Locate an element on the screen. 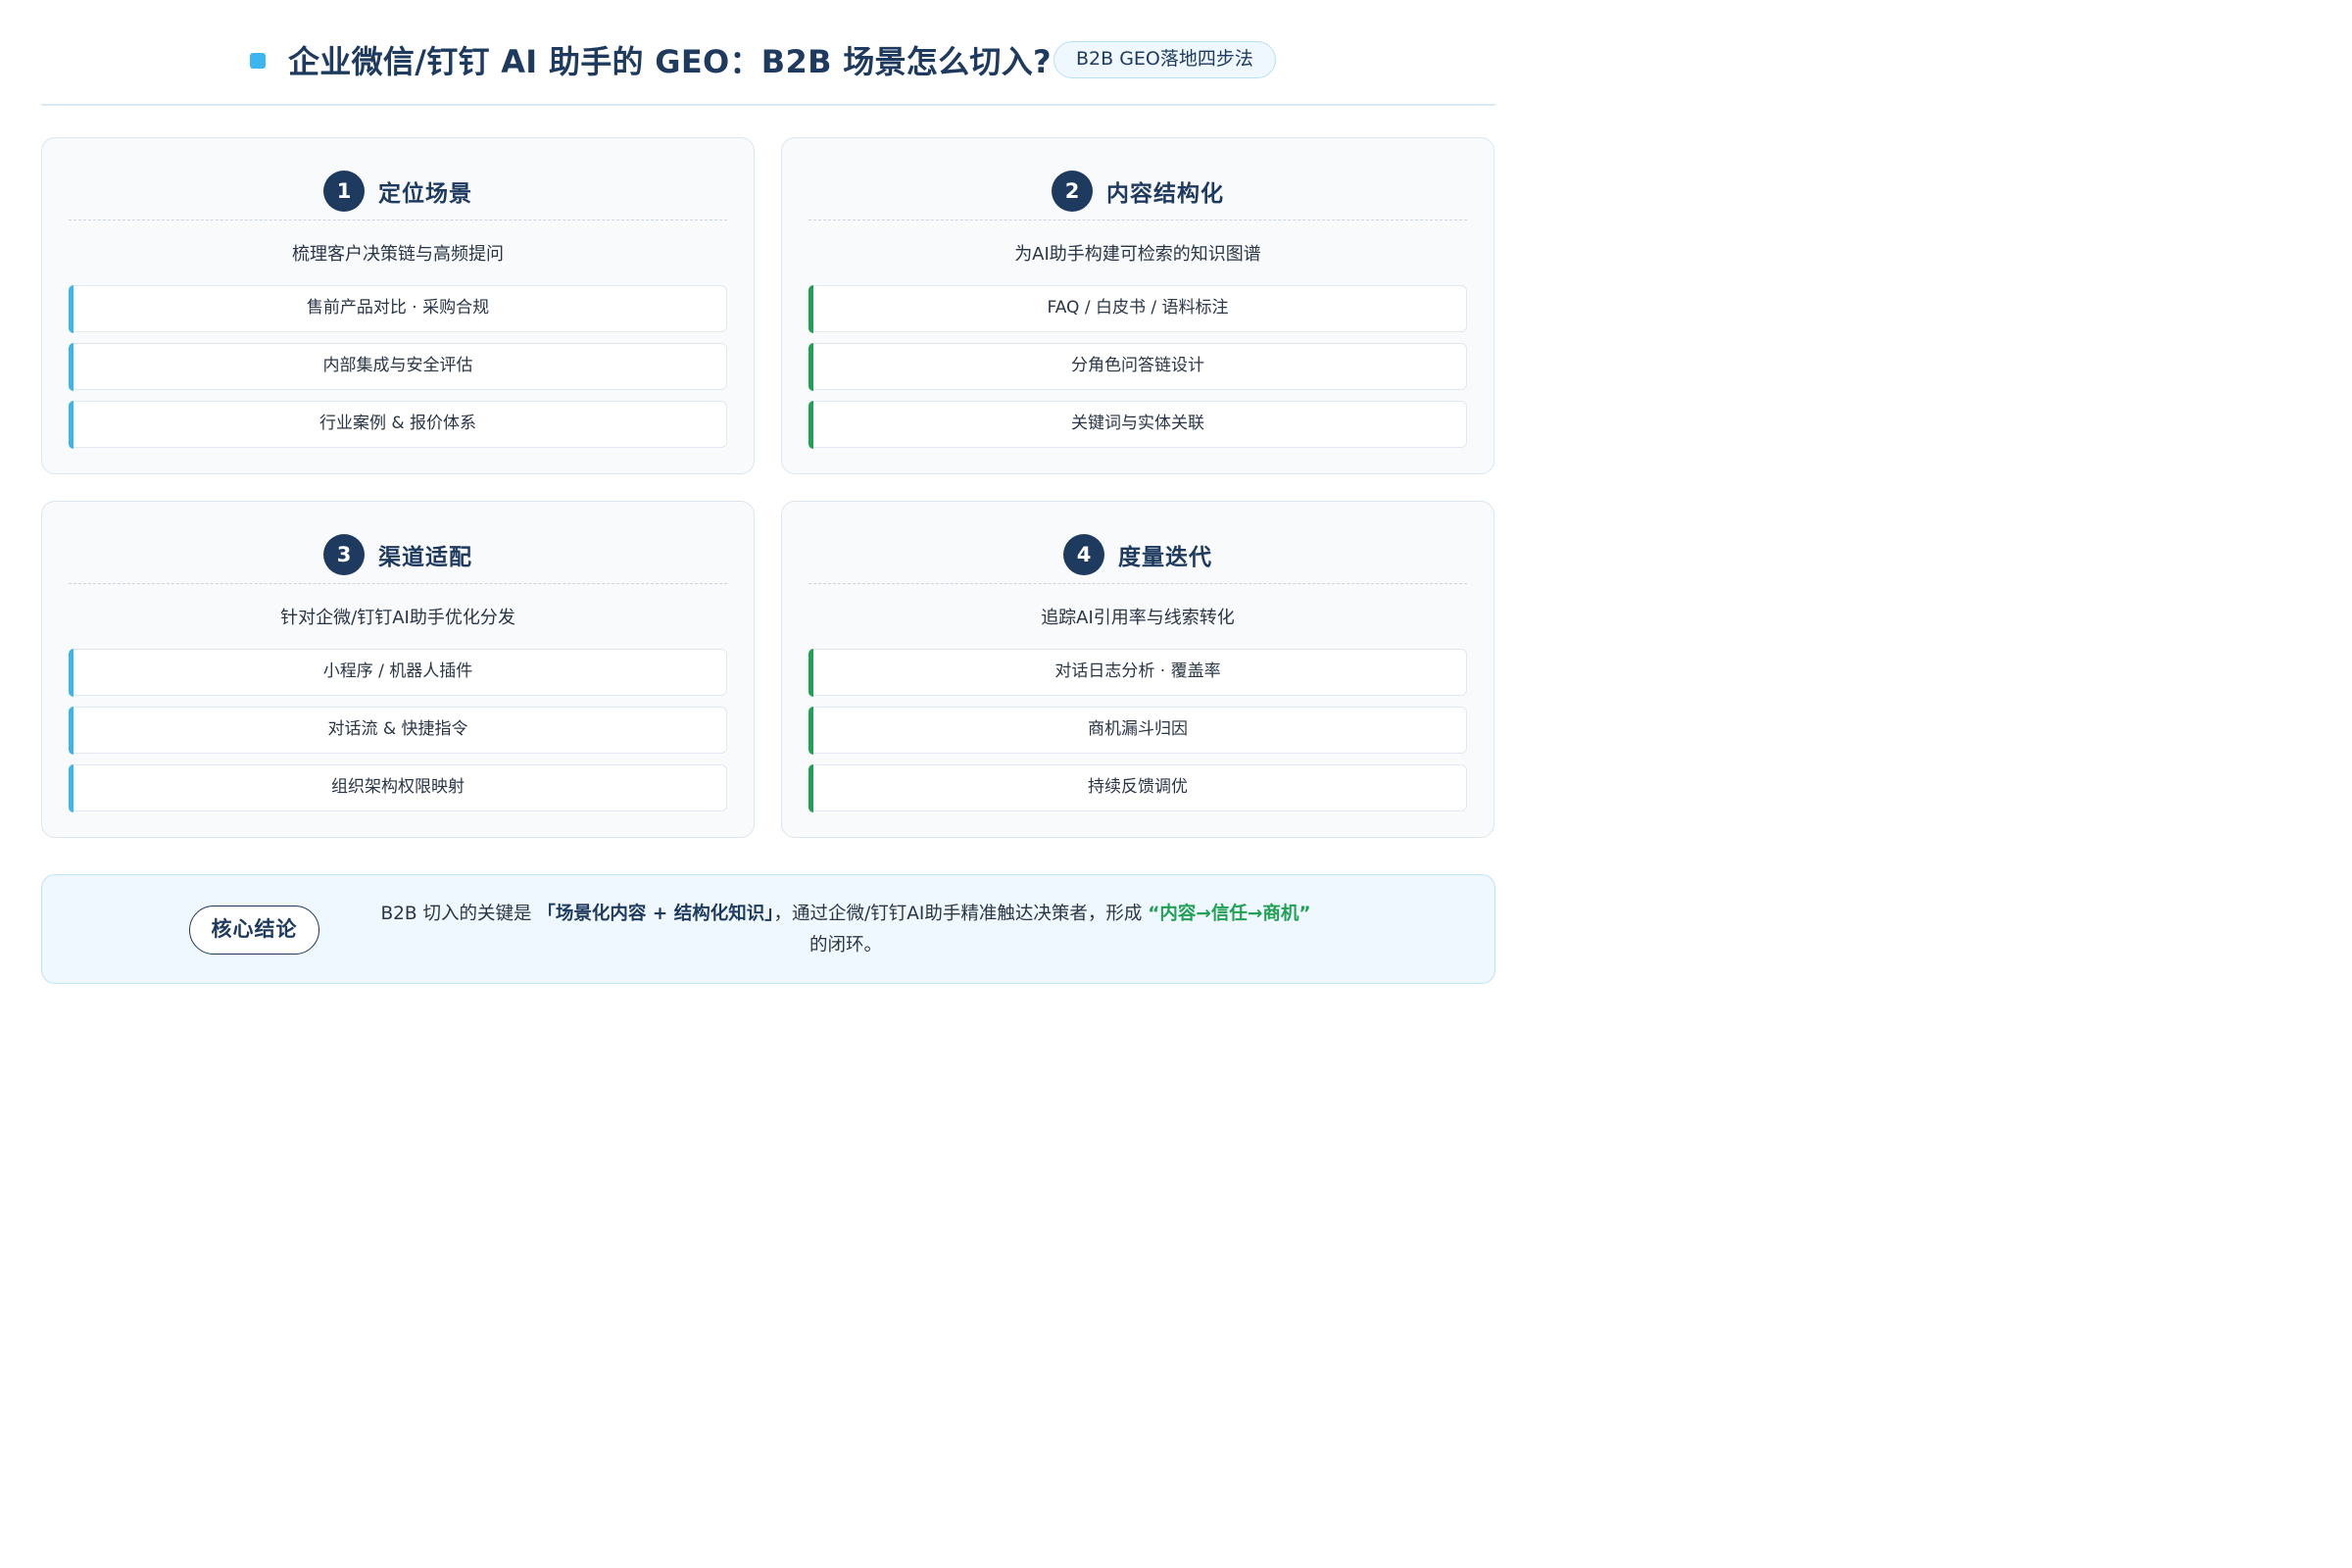 The height and width of the screenshot is (1568, 2352). conclusion-text-after: 的闭环。 is located at coordinates (845, 945).